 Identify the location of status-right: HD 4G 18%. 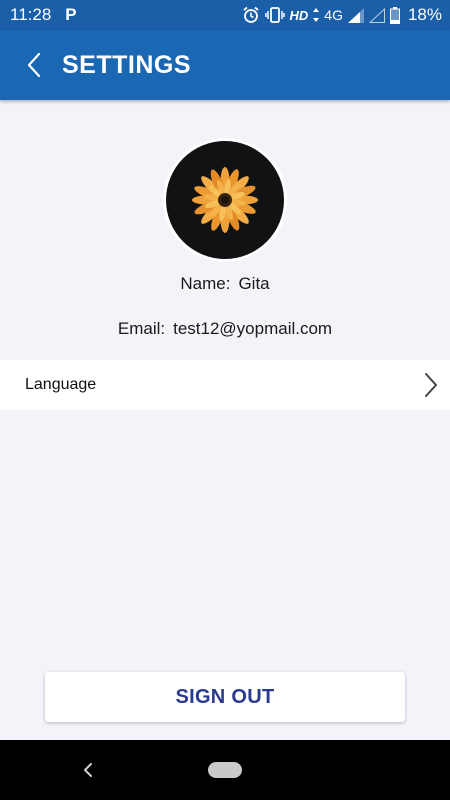
(342, 15).